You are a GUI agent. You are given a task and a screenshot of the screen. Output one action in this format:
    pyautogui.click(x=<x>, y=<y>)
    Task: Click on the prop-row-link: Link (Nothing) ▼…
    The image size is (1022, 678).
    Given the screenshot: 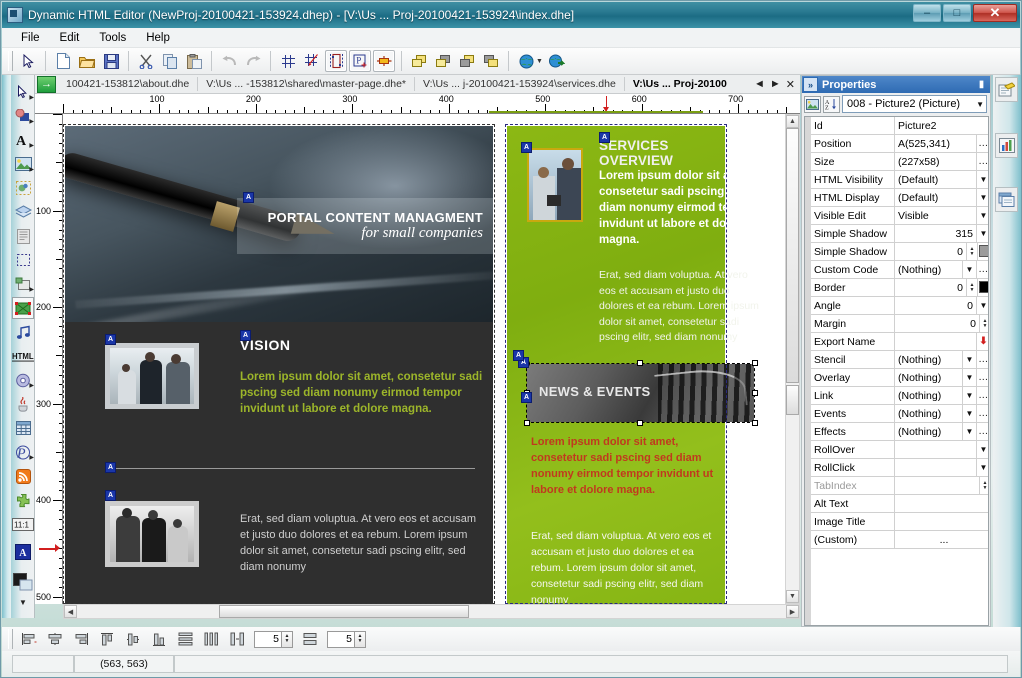 What is the action you would take?
    pyautogui.click(x=899, y=396)
    